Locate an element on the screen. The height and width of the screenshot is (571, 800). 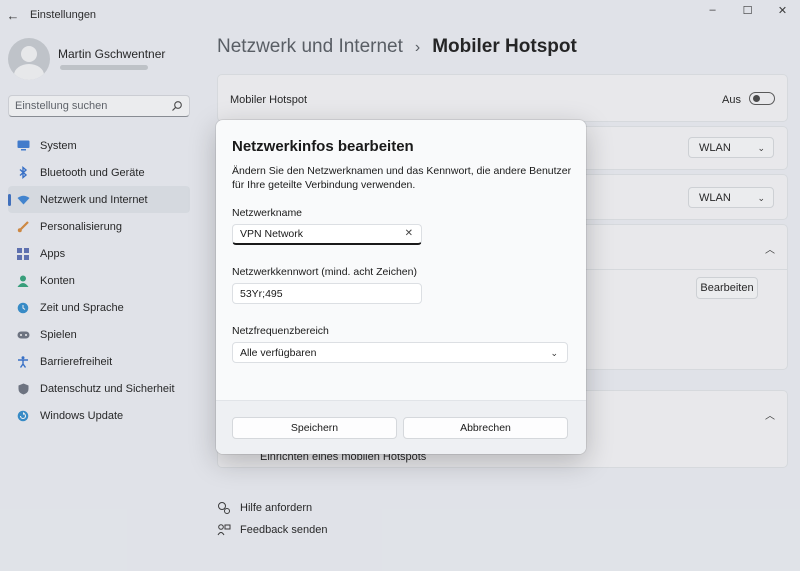
cancel-button: Abbrechen is located at coordinates (485, 428).